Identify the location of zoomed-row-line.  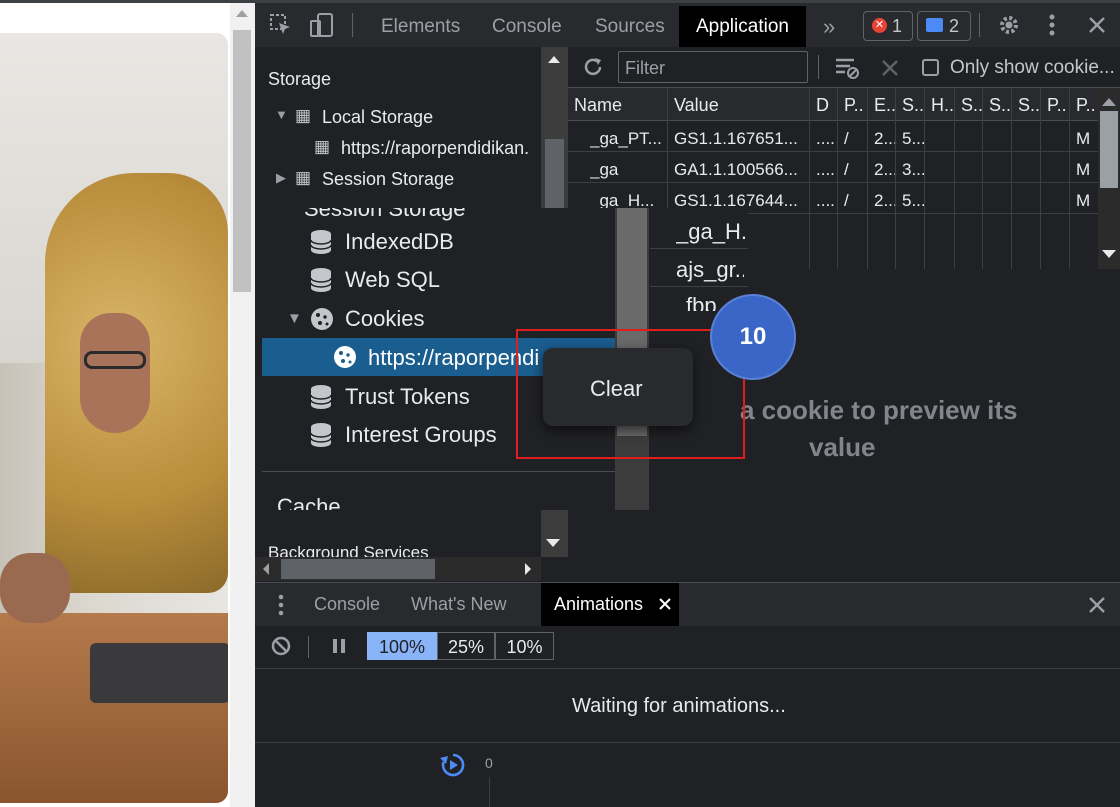
(699, 248).